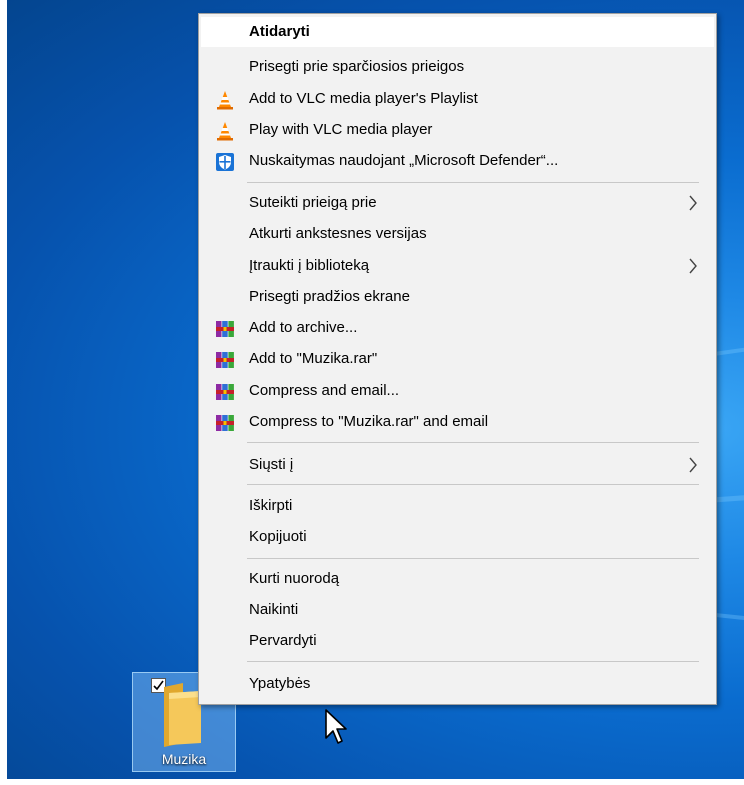  Describe the element at coordinates (457, 506) in the screenshot. I see `menu-item-cut: Iškirpti` at that location.